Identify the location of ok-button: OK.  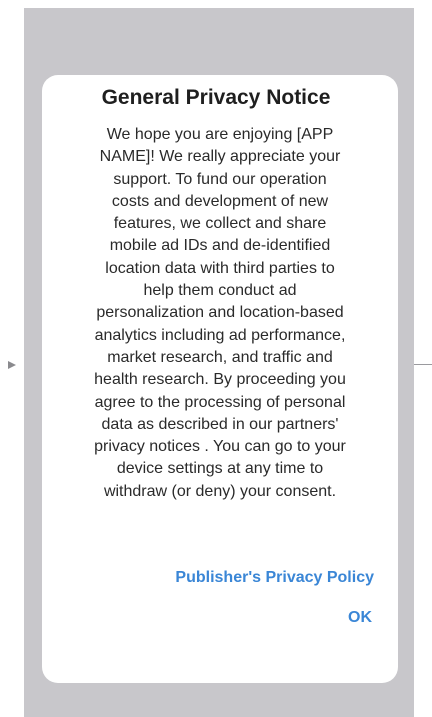
(360, 618).